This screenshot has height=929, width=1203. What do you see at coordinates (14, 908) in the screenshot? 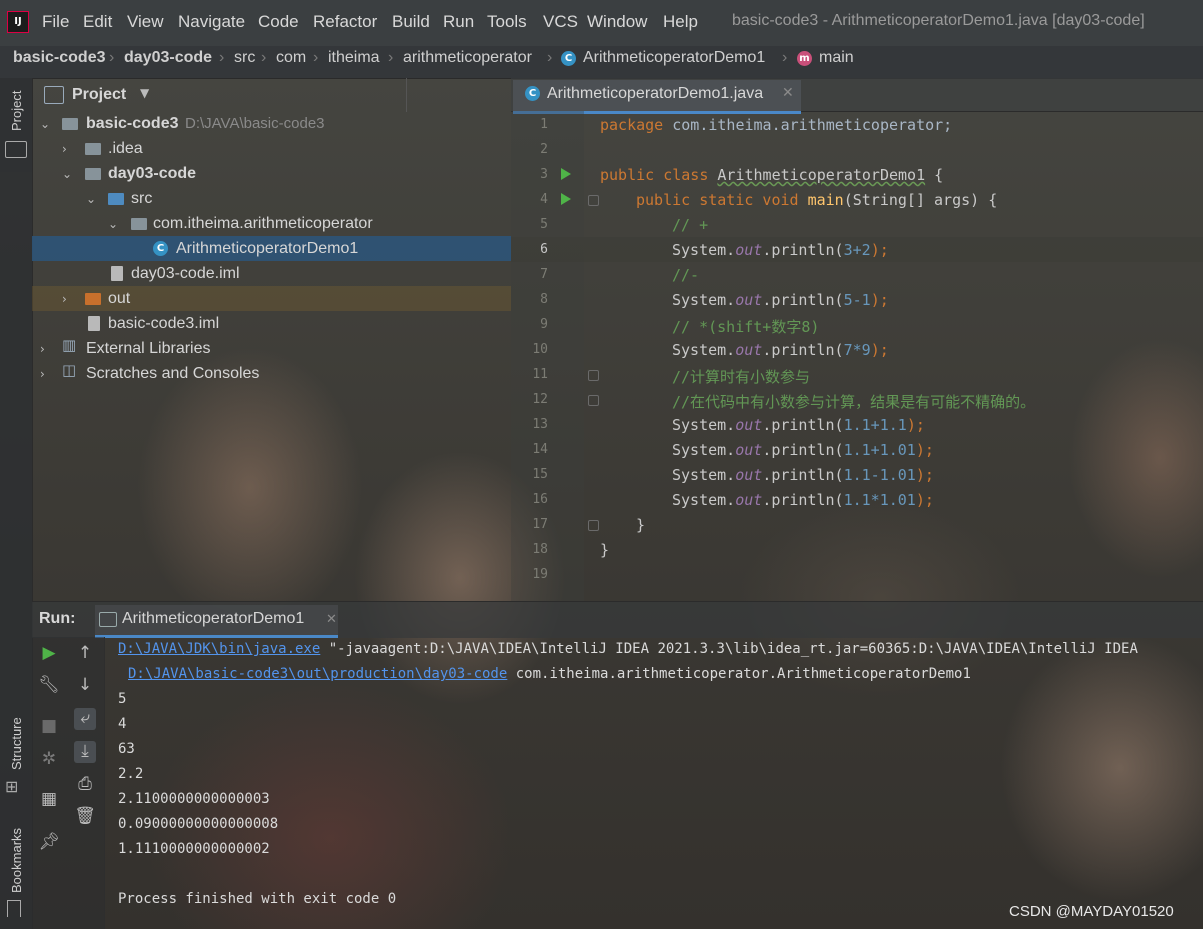
I see `bookmark-icon` at bounding box center [14, 908].